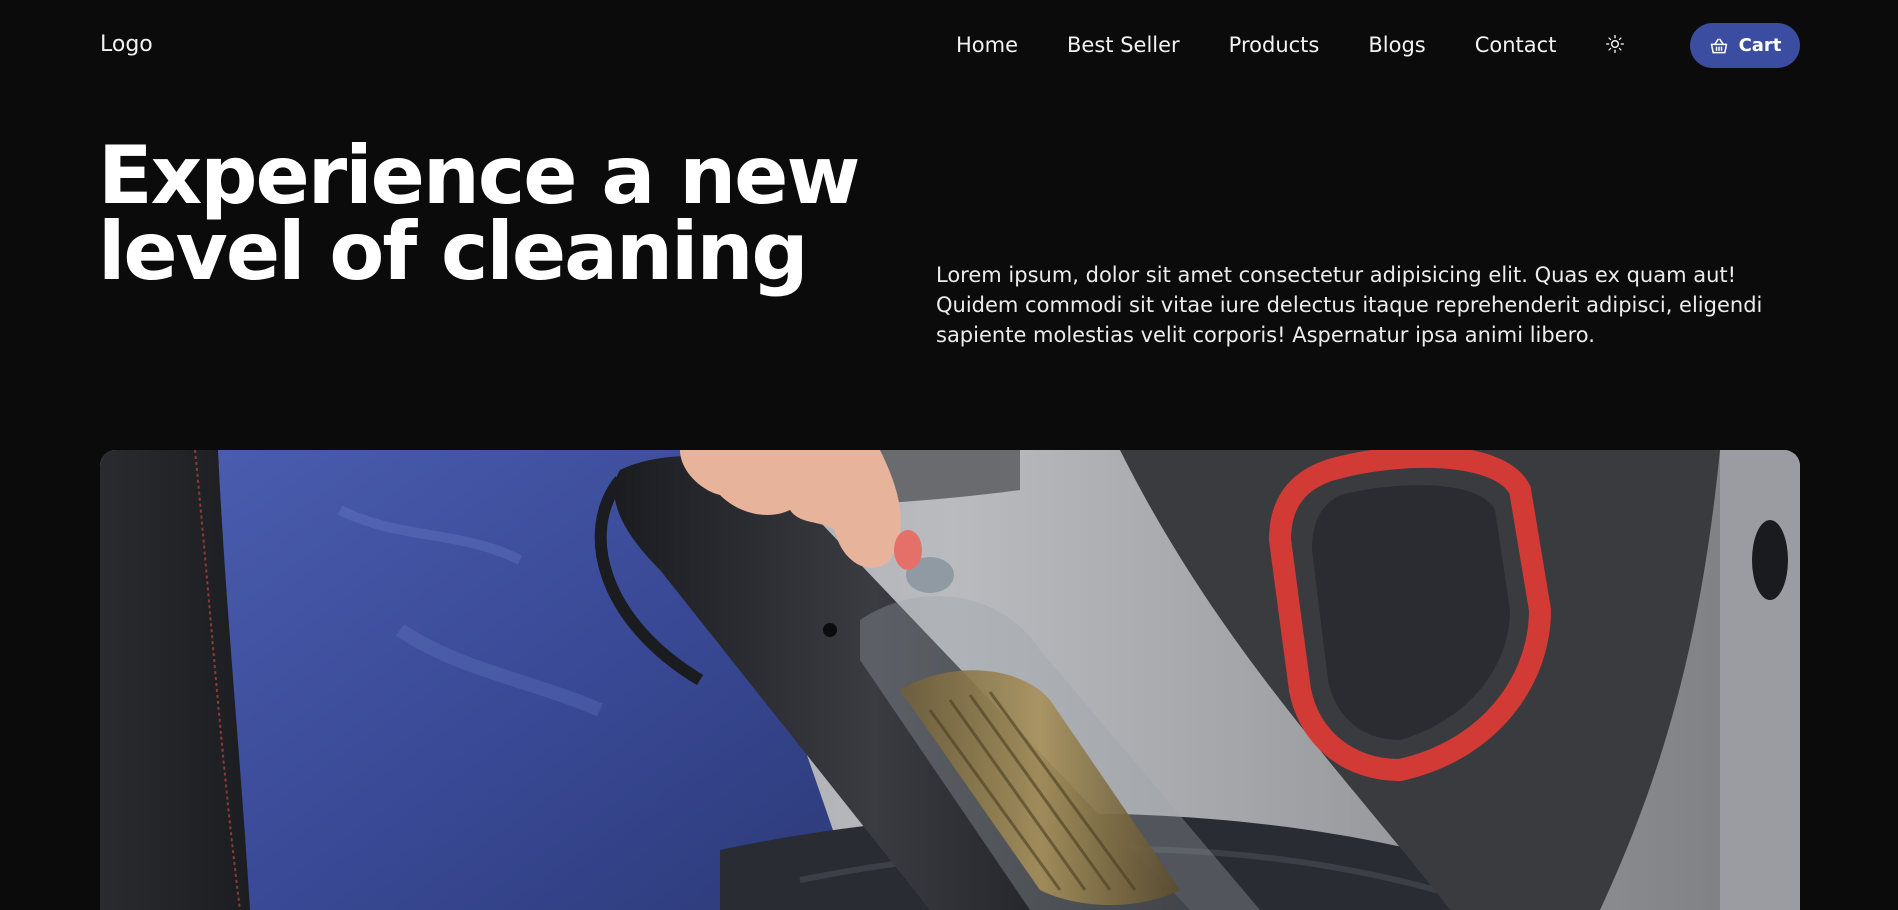  I want to click on nav-link-home: Home, so click(987, 45).